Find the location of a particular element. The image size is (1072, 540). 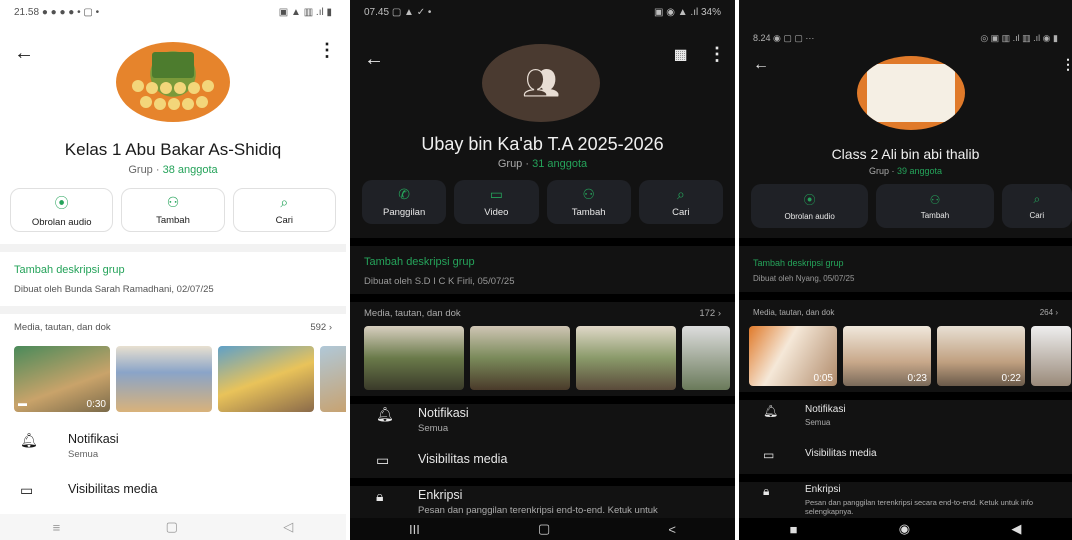

media-thumbnail-video: 0:23 is located at coordinates (887, 356).